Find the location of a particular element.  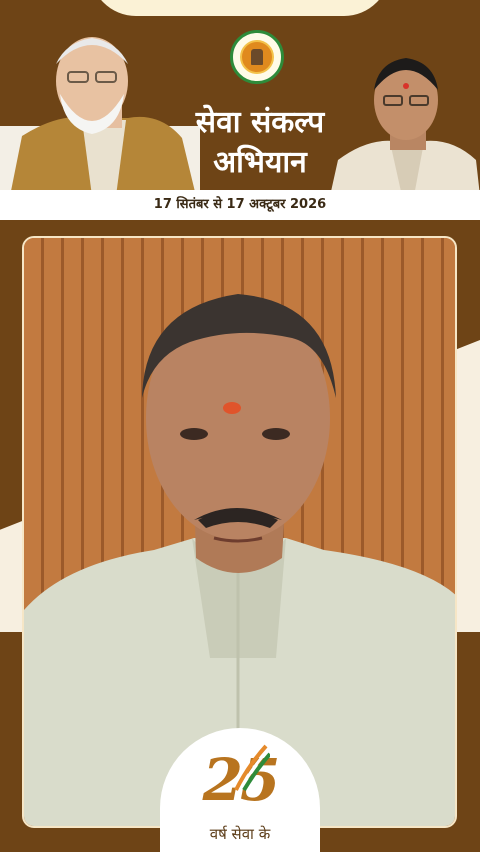

state-emblem-icon is located at coordinates (257, 57).